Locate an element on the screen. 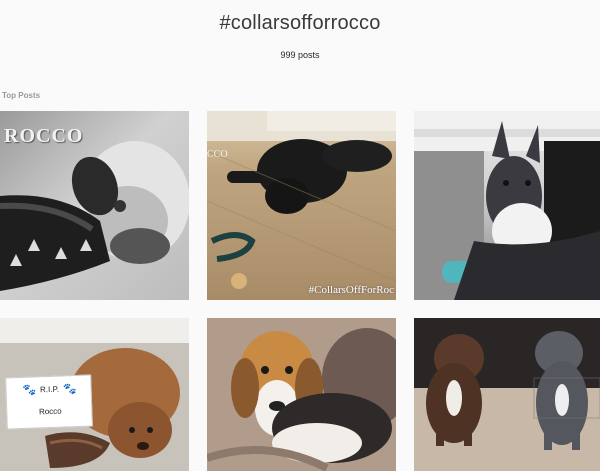  post-thumbnail-1: ROCCO is located at coordinates (94, 205).